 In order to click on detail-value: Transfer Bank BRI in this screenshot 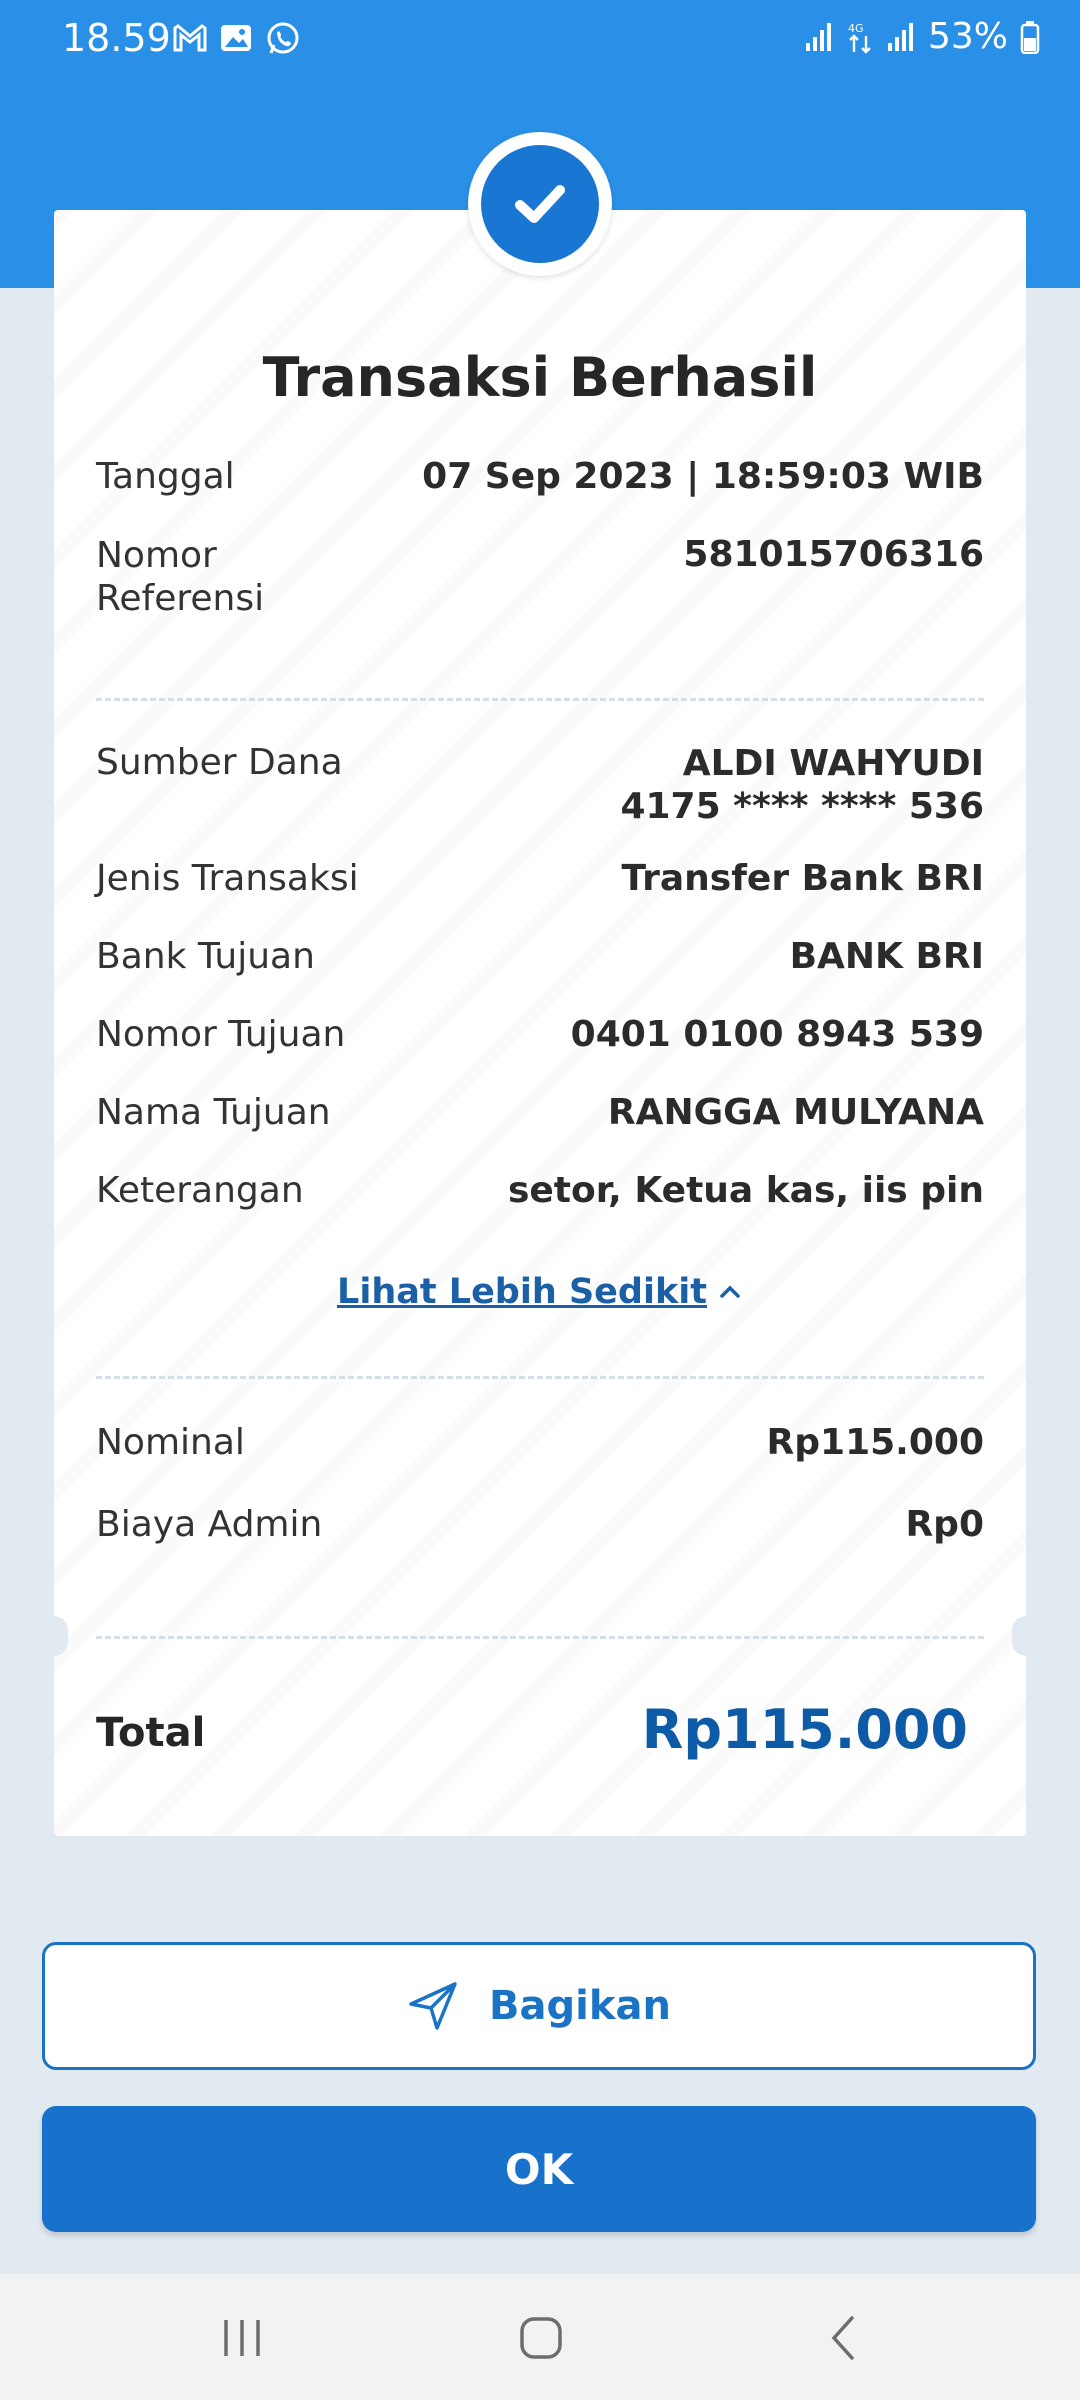, I will do `click(802, 878)`.